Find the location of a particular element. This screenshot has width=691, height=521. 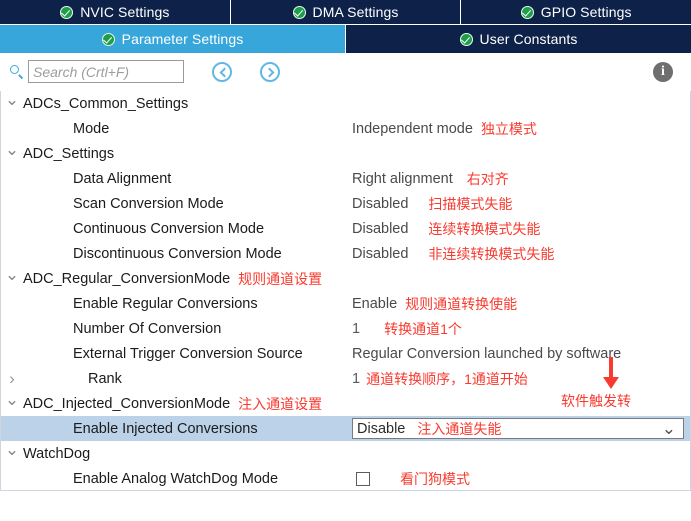

tree-row-scan-conversion-mode: Scan Conversion Mode Disabled 扫描模式失能 is located at coordinates (345, 203).